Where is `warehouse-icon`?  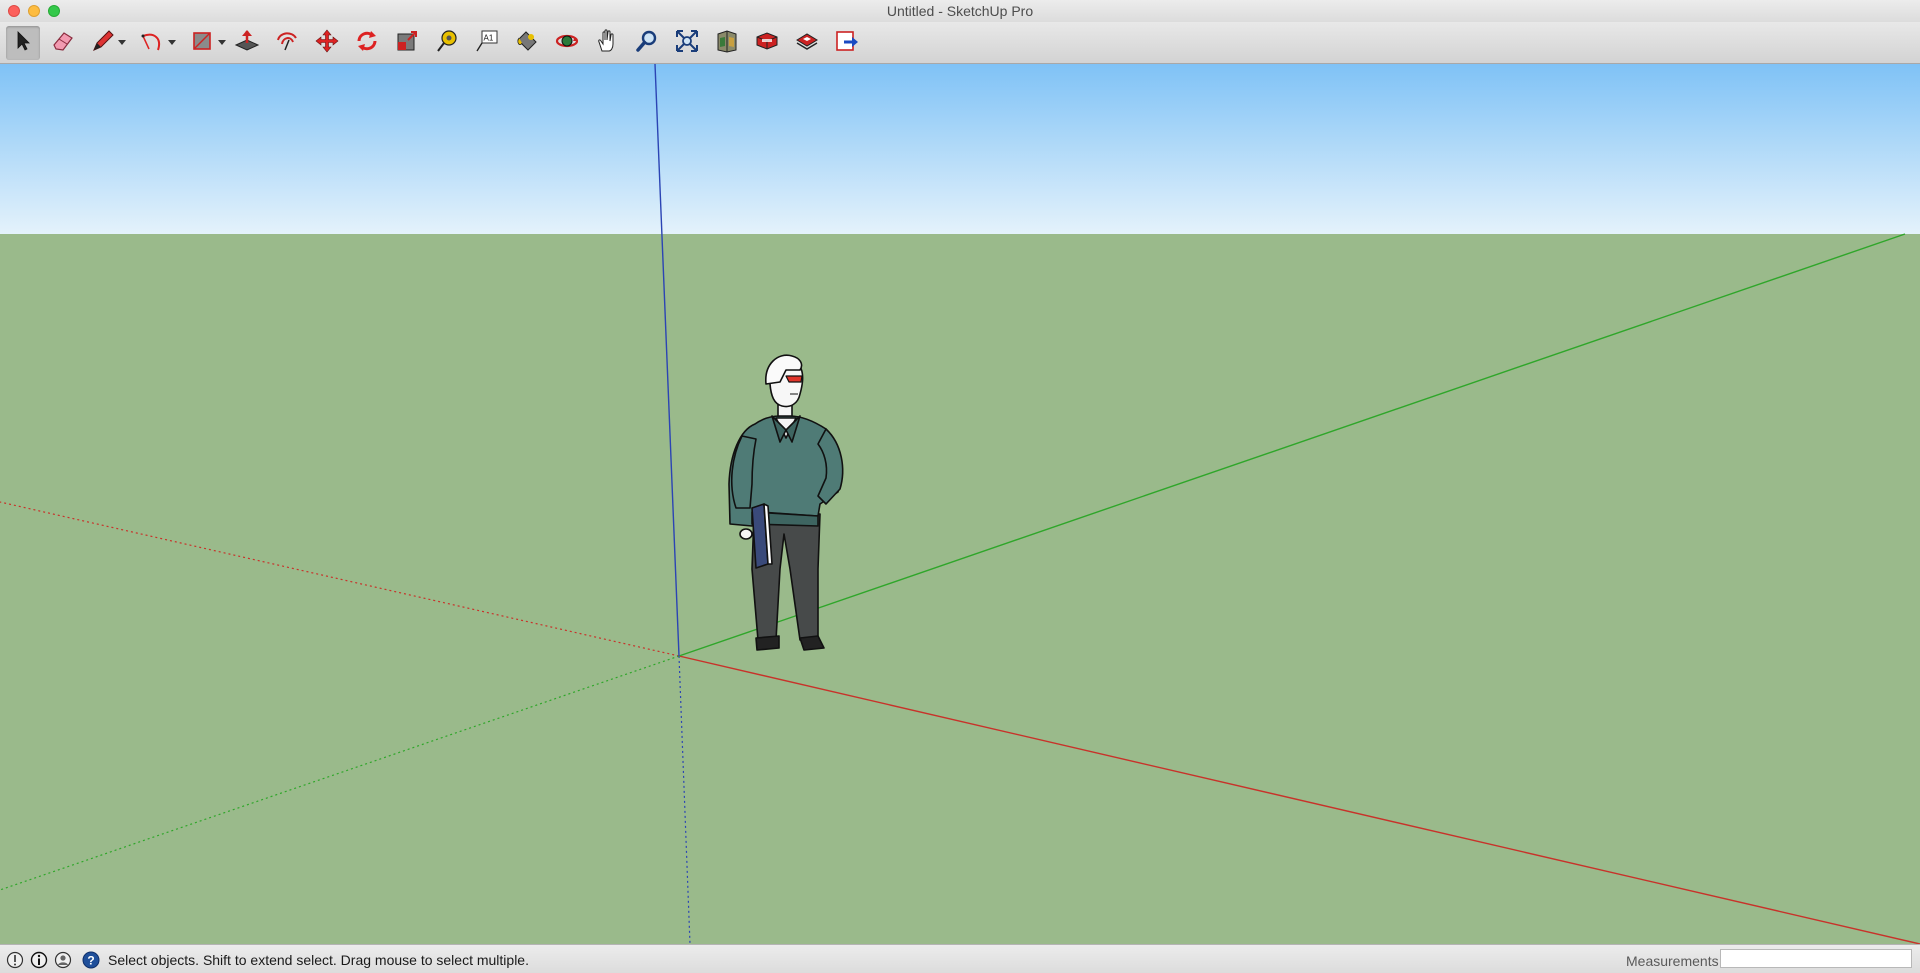 warehouse-icon is located at coordinates (727, 43).